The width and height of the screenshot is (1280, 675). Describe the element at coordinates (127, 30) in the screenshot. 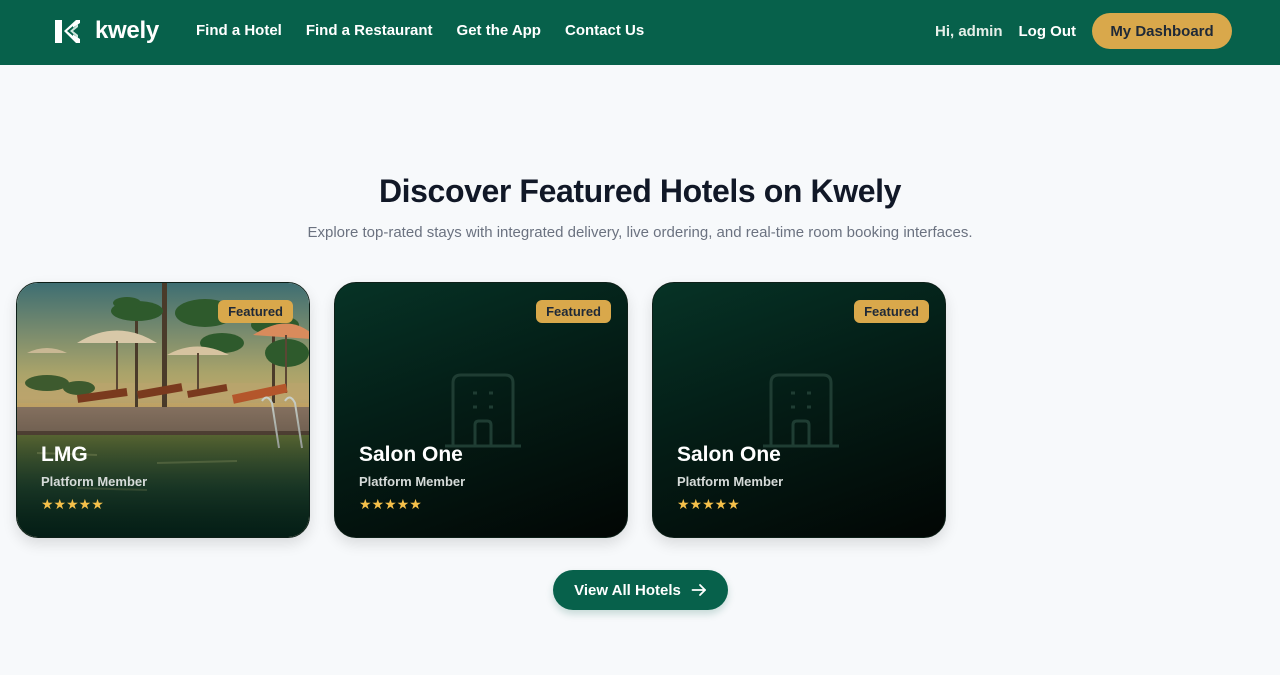

I see `brand-name: kwely` at that location.